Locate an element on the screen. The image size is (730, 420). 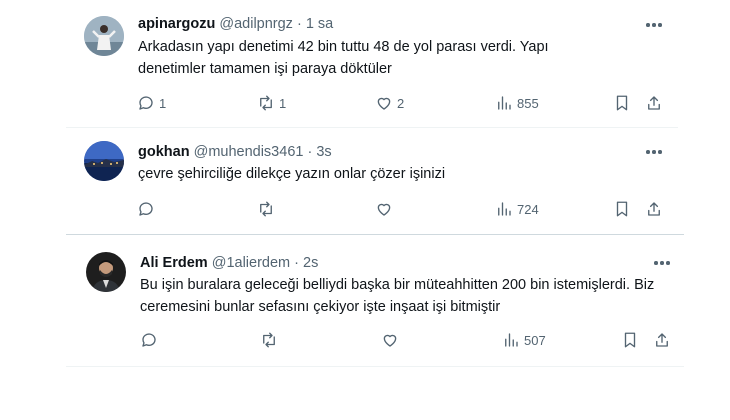
display-name: apinargozu is located at coordinates (176, 24).